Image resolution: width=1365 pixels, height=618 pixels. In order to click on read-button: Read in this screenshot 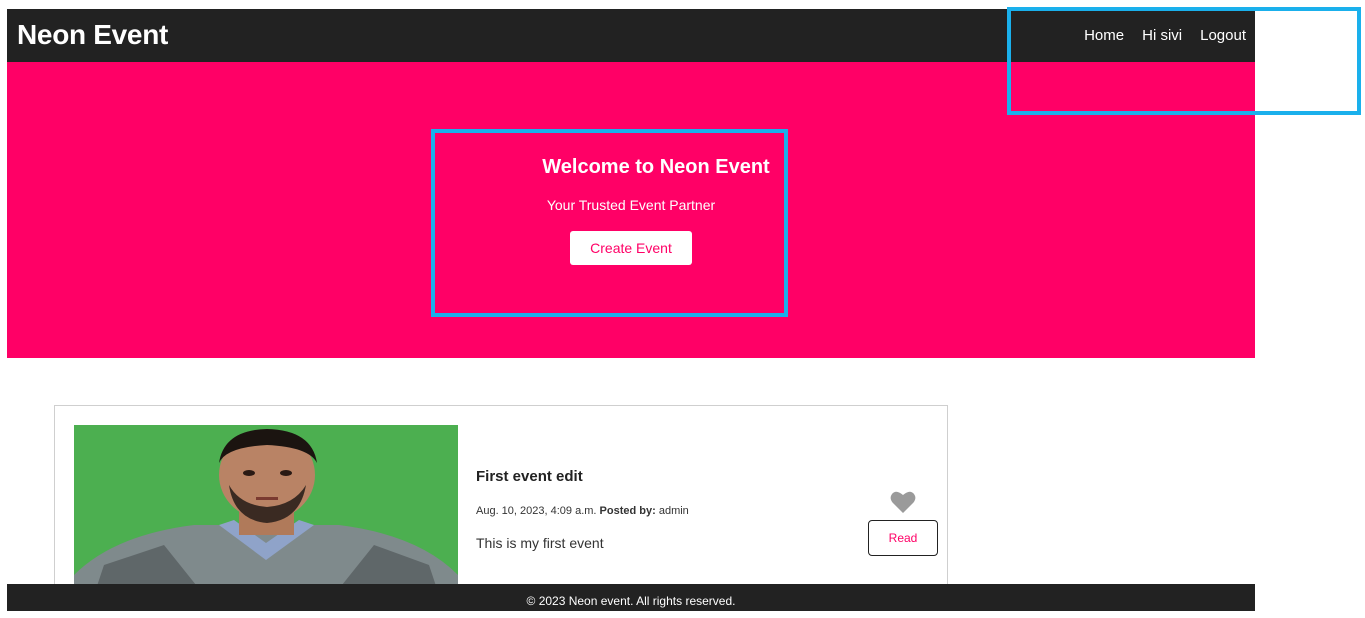, I will do `click(903, 538)`.